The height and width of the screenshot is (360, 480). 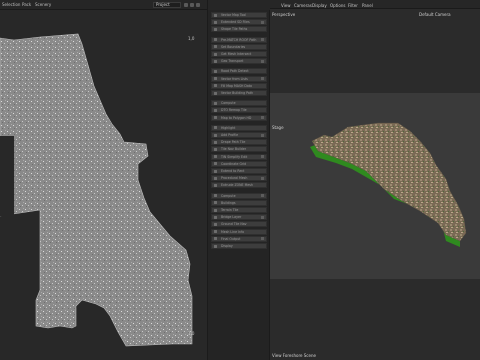 What do you see at coordinates (337, 5) in the screenshot?
I see `menu-options: Options` at bounding box center [337, 5].